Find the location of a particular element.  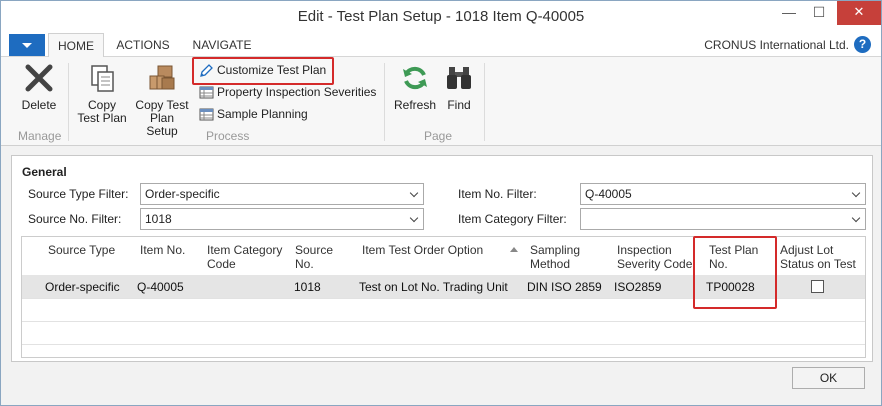

find-button: Find is located at coordinates (459, 87).